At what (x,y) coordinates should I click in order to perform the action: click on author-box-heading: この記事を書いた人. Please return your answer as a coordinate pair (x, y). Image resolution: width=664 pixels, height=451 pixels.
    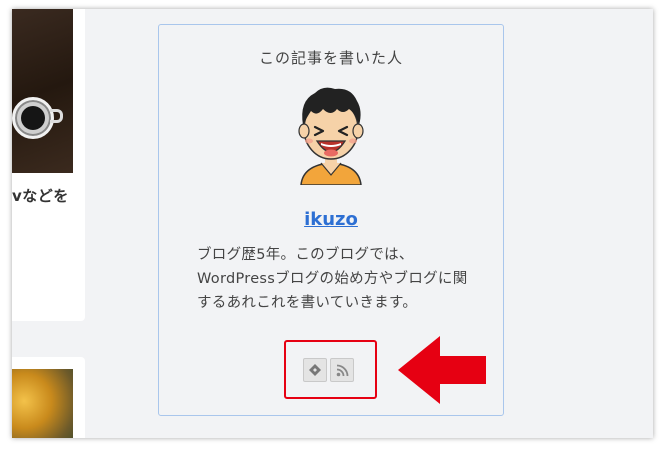
    Looking at the image, I should click on (330, 58).